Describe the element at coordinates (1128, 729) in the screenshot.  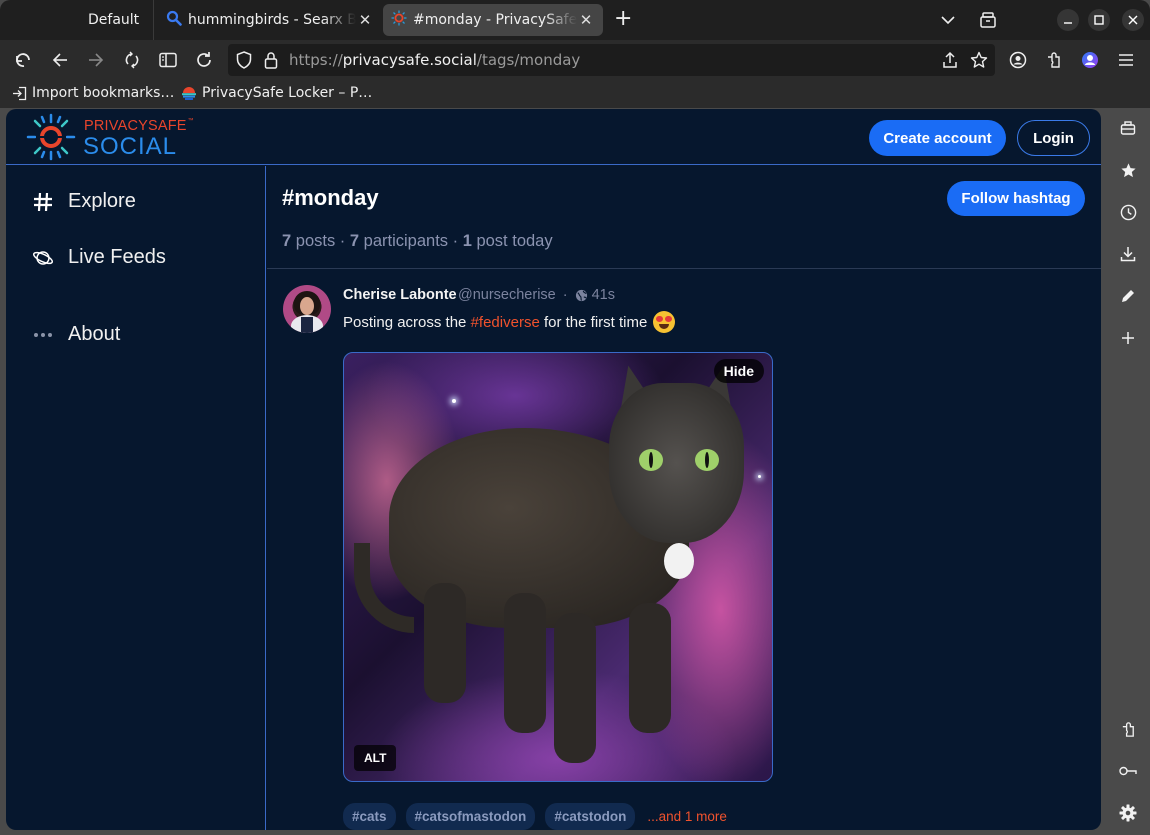
I see `extensions-puzzle-icon` at that location.